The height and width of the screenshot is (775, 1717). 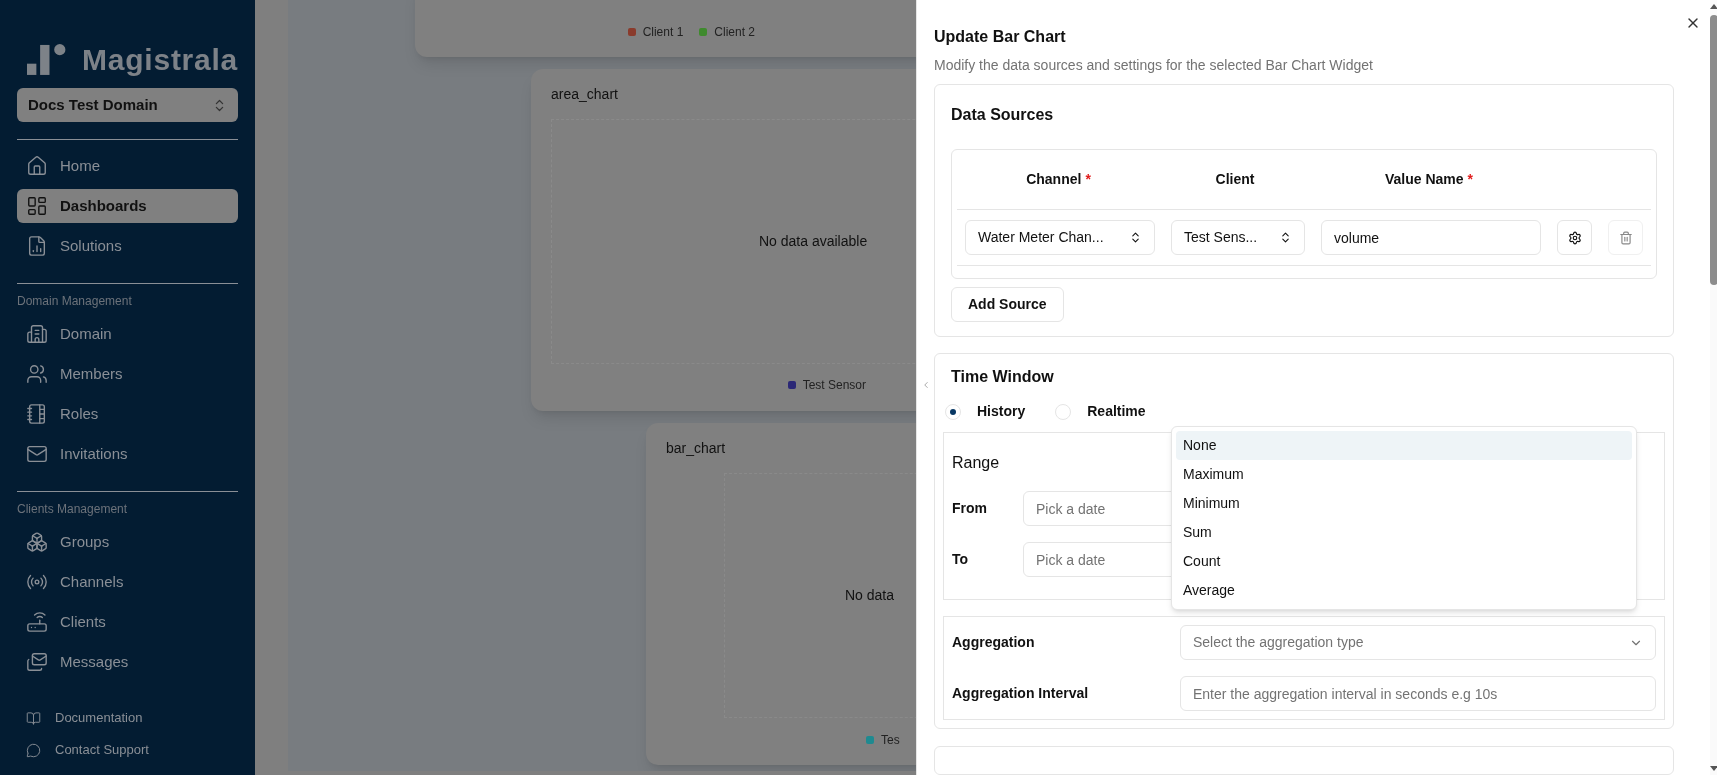 What do you see at coordinates (813, 241) in the screenshot?
I see `empty-message: No data available` at bounding box center [813, 241].